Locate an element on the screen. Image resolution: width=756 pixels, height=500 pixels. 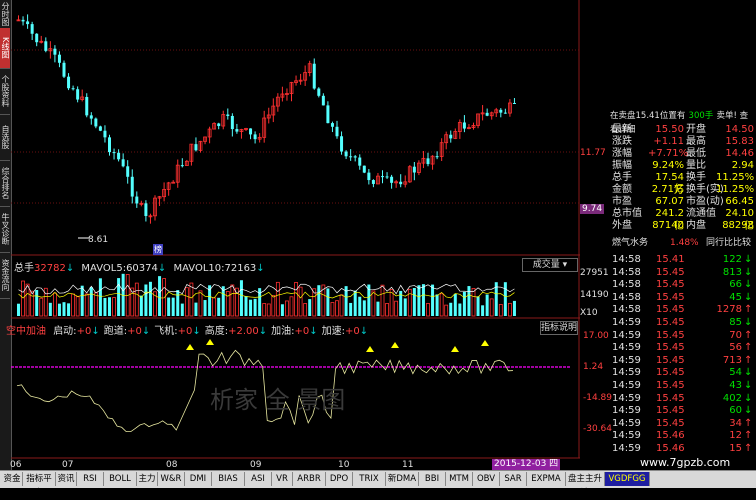
tick-row-9: 14:59 15.45 54 ↓ is located at coordinates (682, 373).